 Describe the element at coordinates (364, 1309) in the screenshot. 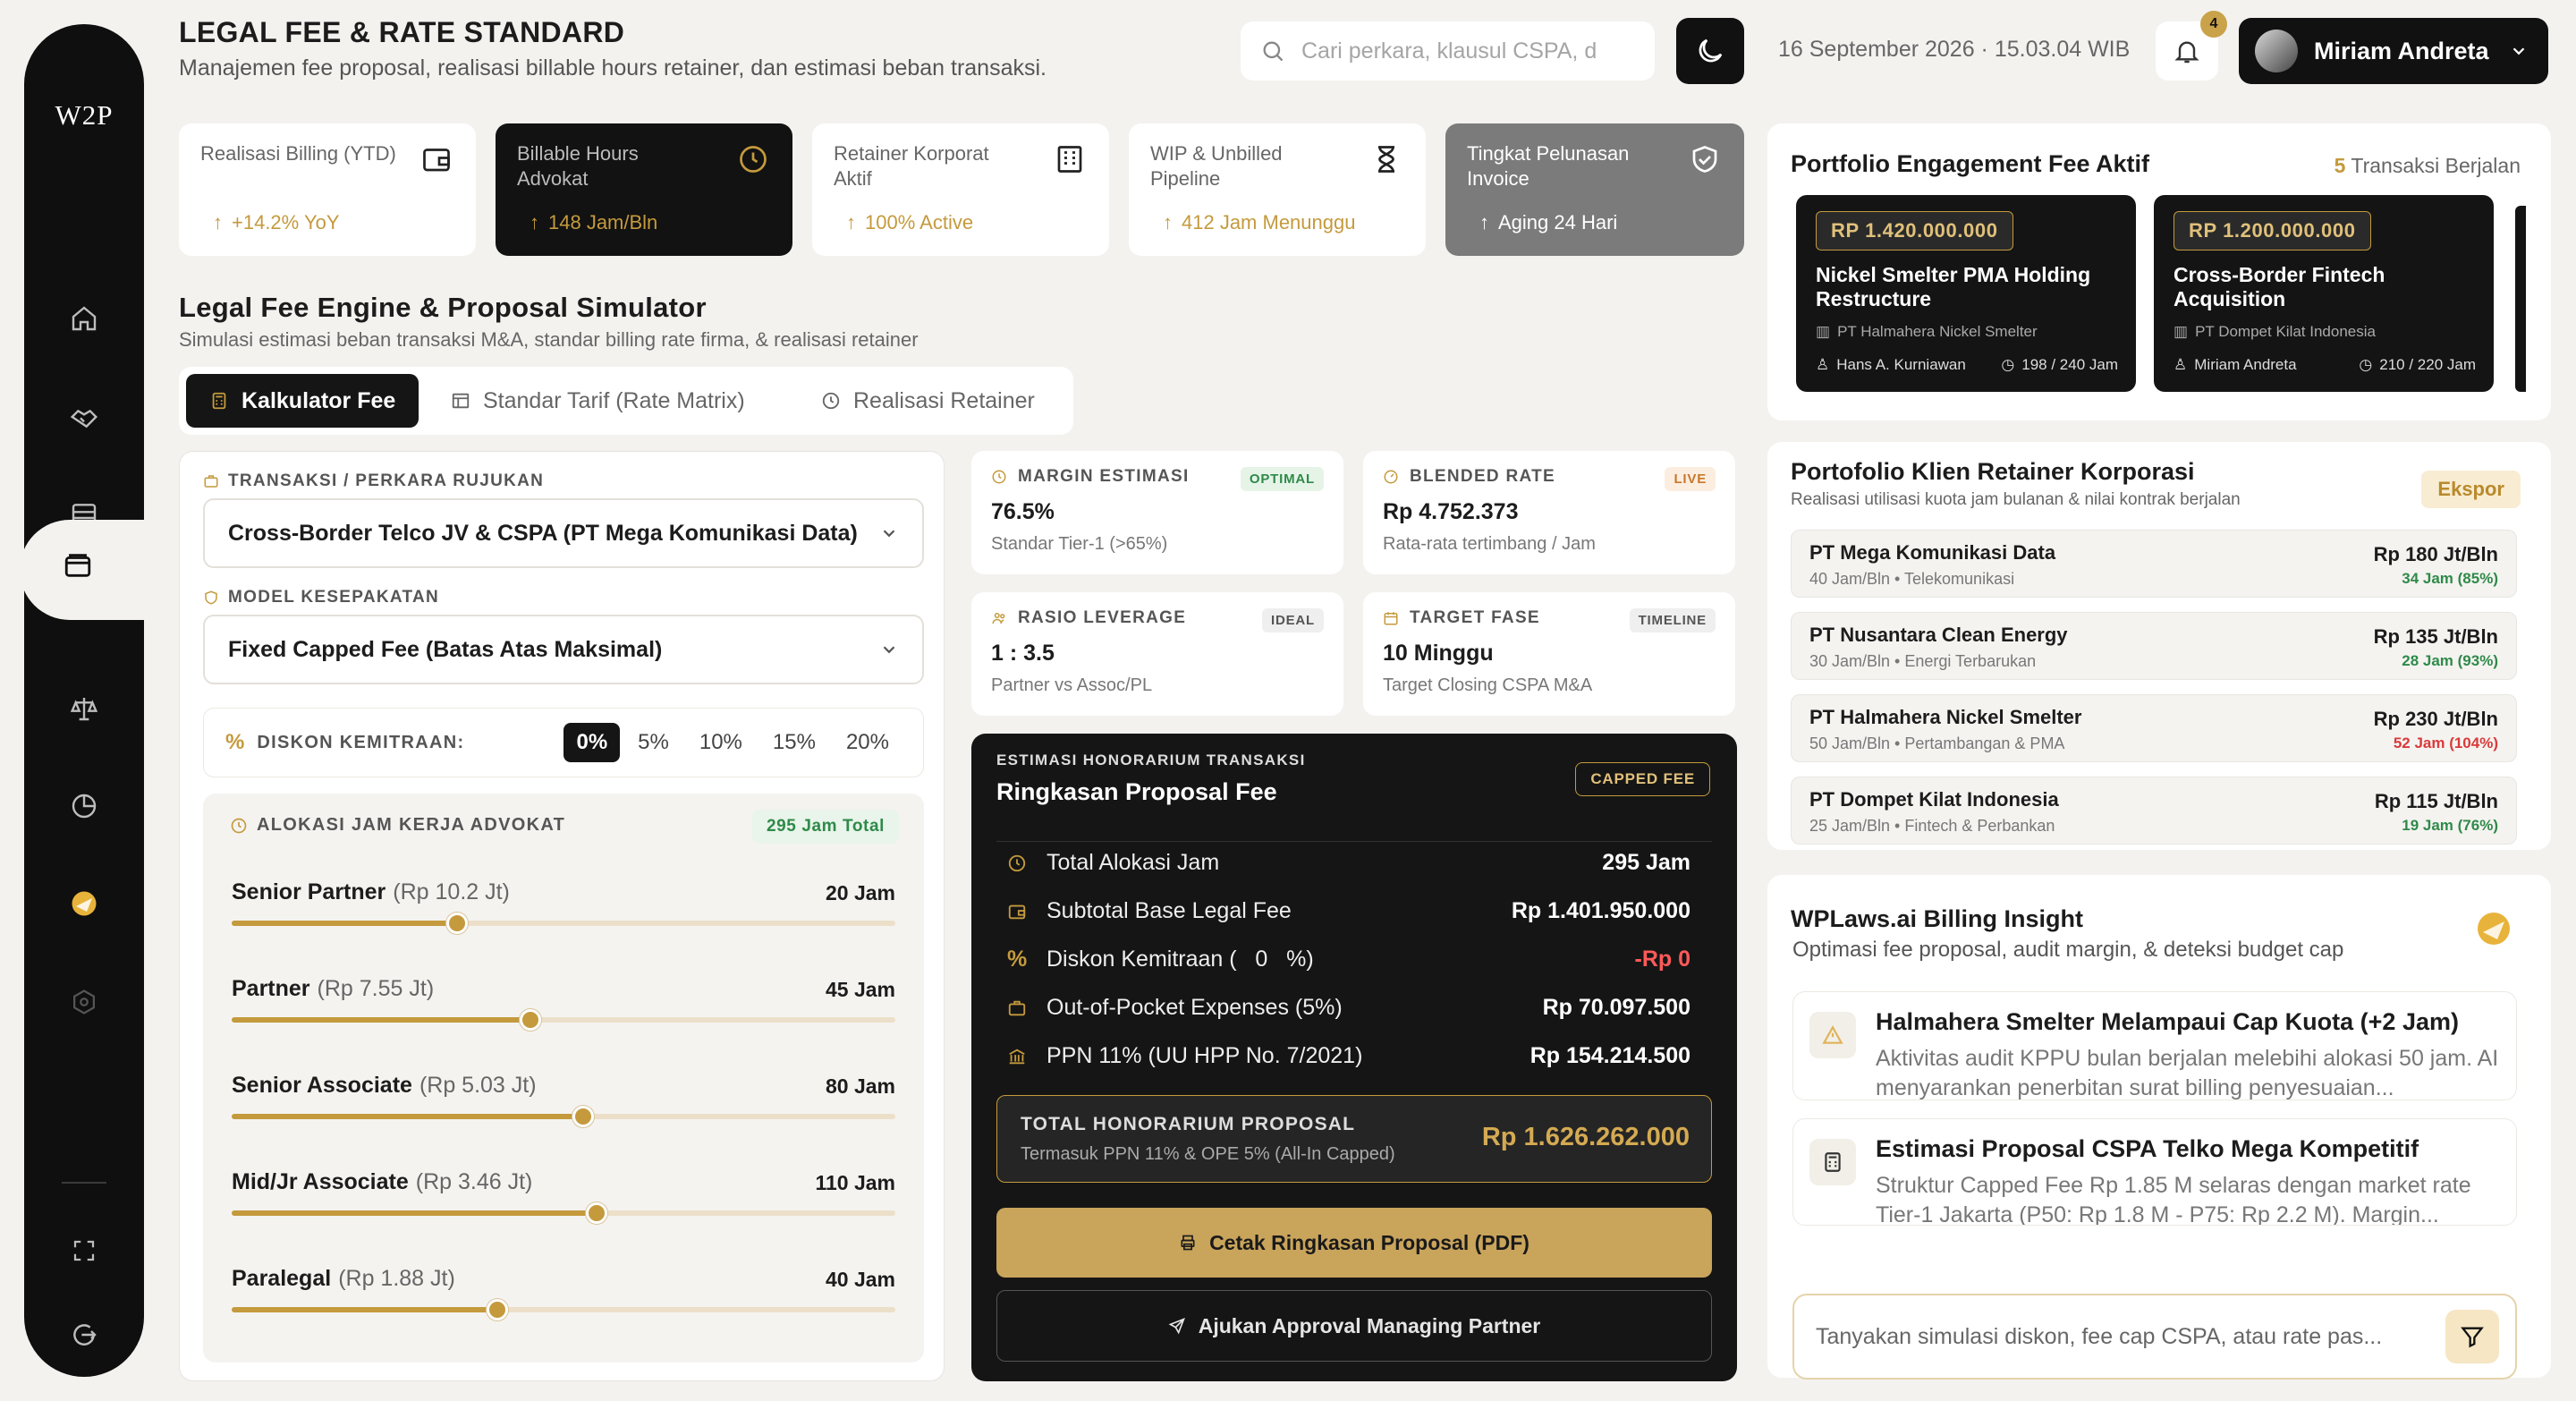

I see `slider-fill` at that location.